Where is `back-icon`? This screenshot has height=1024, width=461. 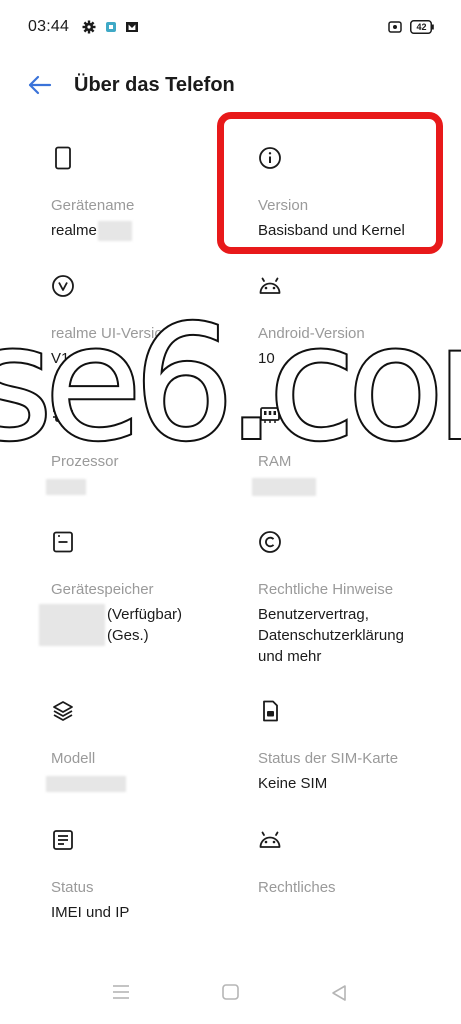
back-icon is located at coordinates (339, 993).